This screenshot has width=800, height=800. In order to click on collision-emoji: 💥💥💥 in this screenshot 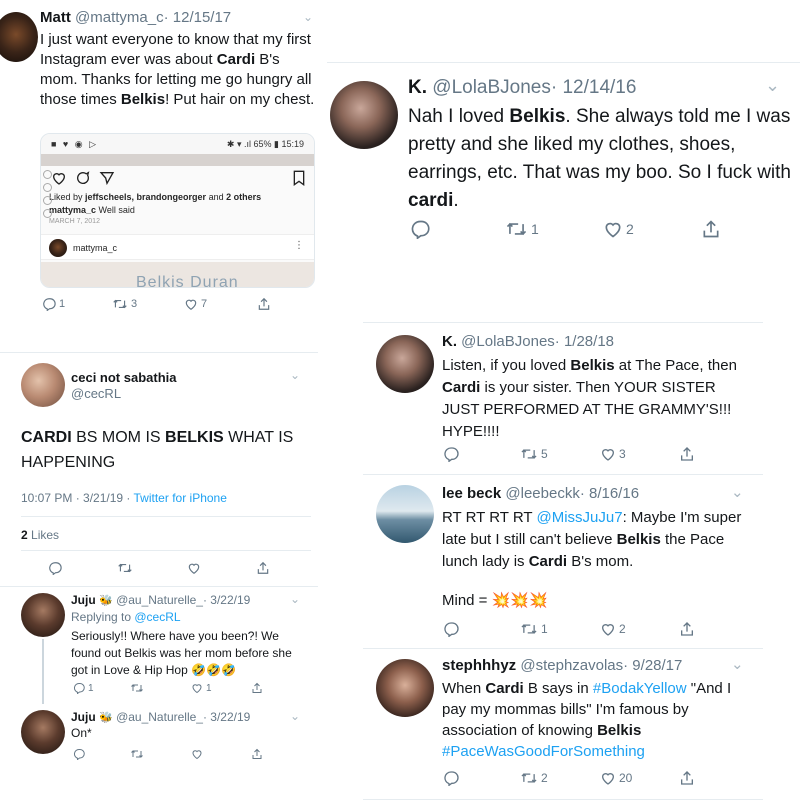, I will do `click(519, 600)`.